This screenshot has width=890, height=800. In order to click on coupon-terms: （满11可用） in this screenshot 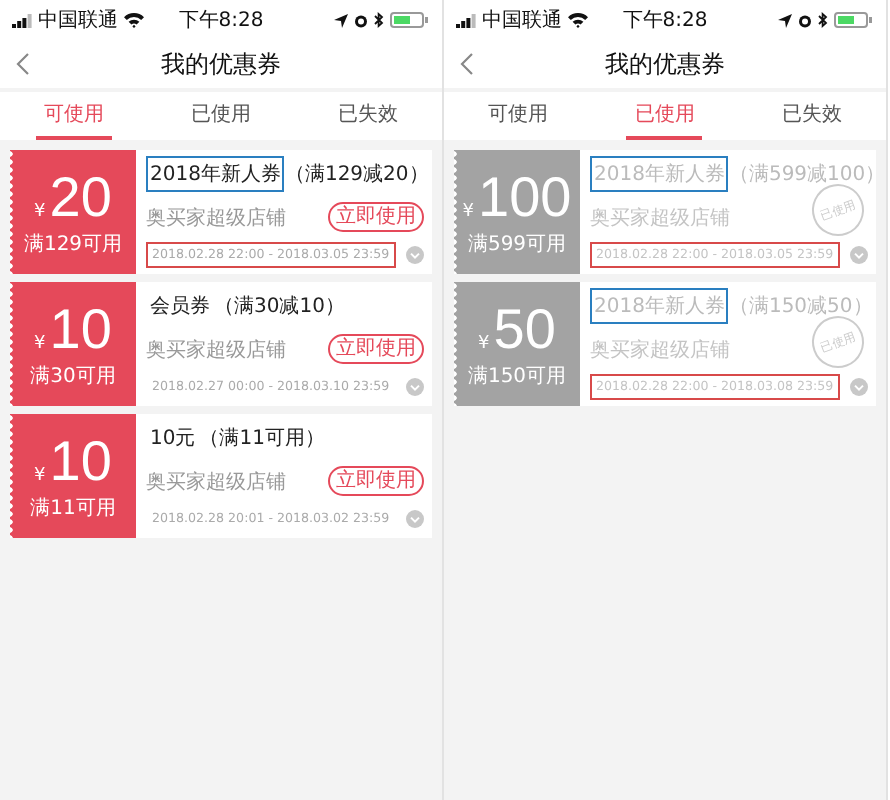, I will do `click(262, 438)`.